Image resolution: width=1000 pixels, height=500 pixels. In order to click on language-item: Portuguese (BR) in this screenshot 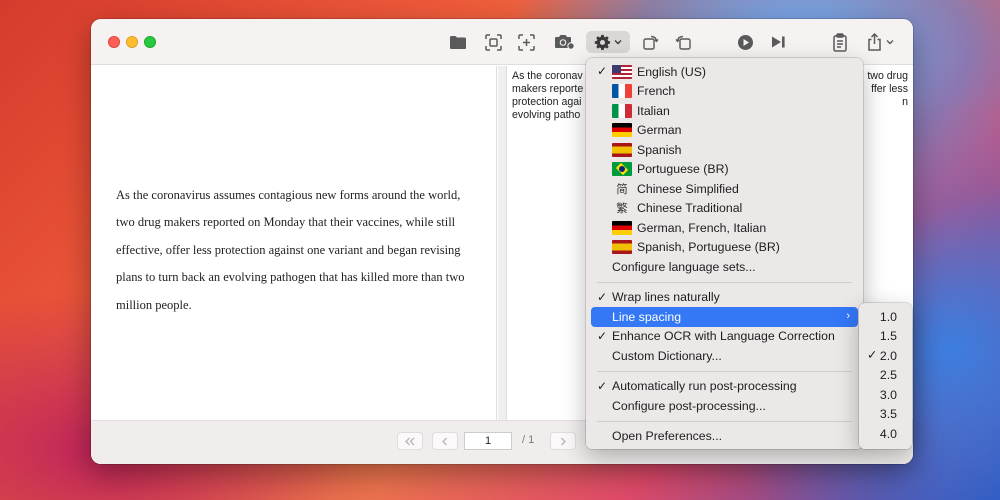, I will do `click(724, 170)`.